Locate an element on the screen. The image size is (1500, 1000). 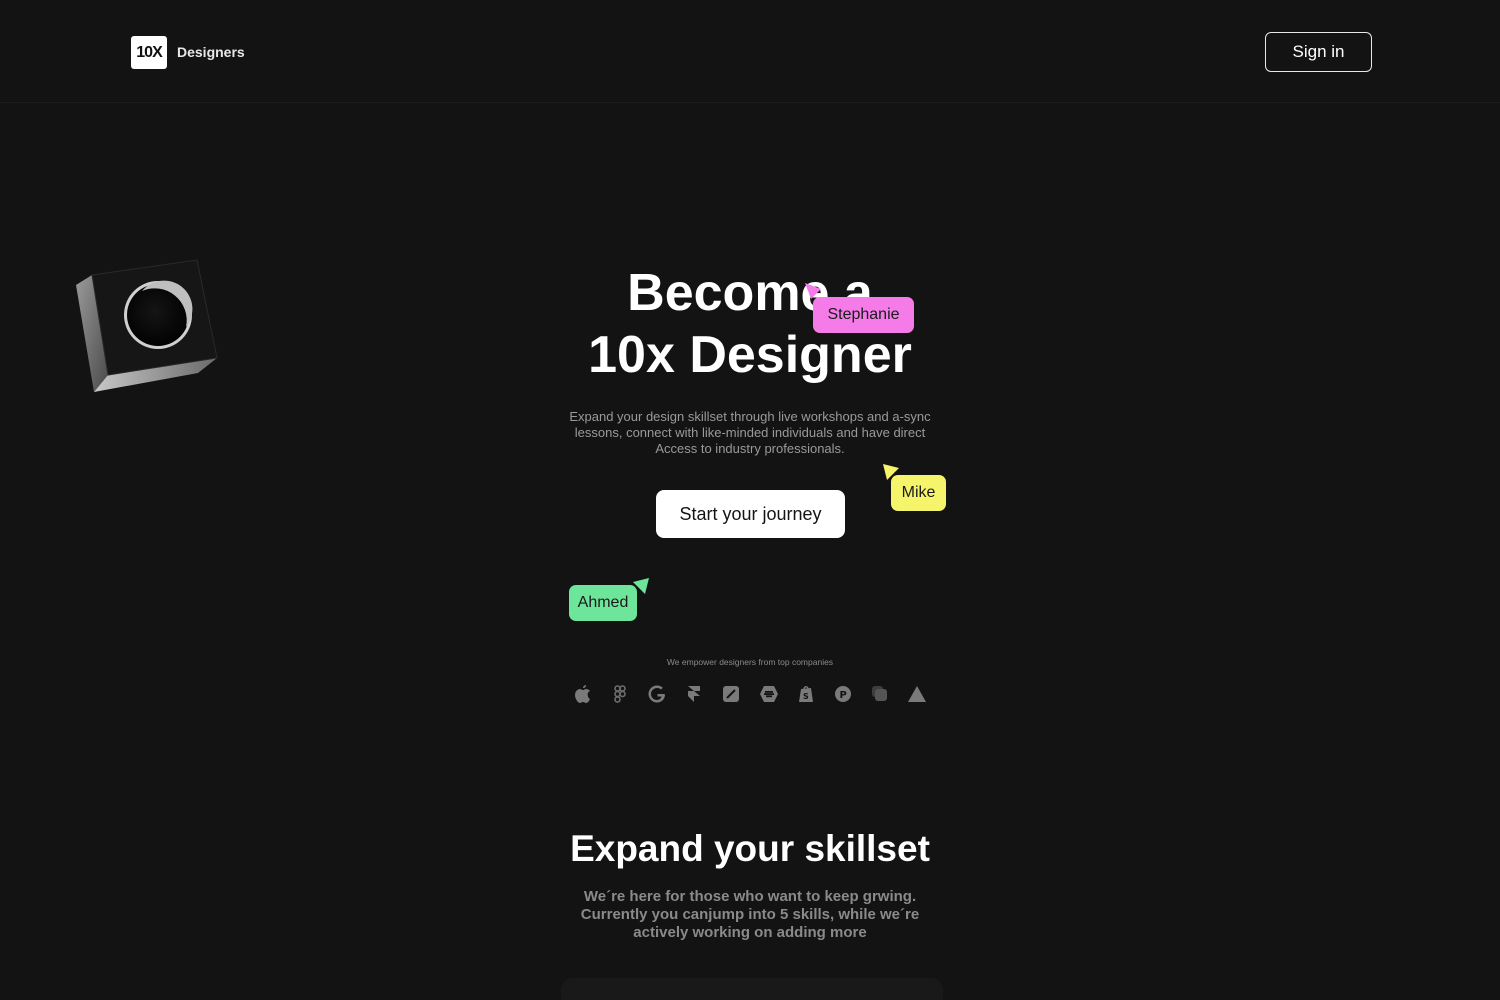
bumble-icon is located at coordinates (769, 694).